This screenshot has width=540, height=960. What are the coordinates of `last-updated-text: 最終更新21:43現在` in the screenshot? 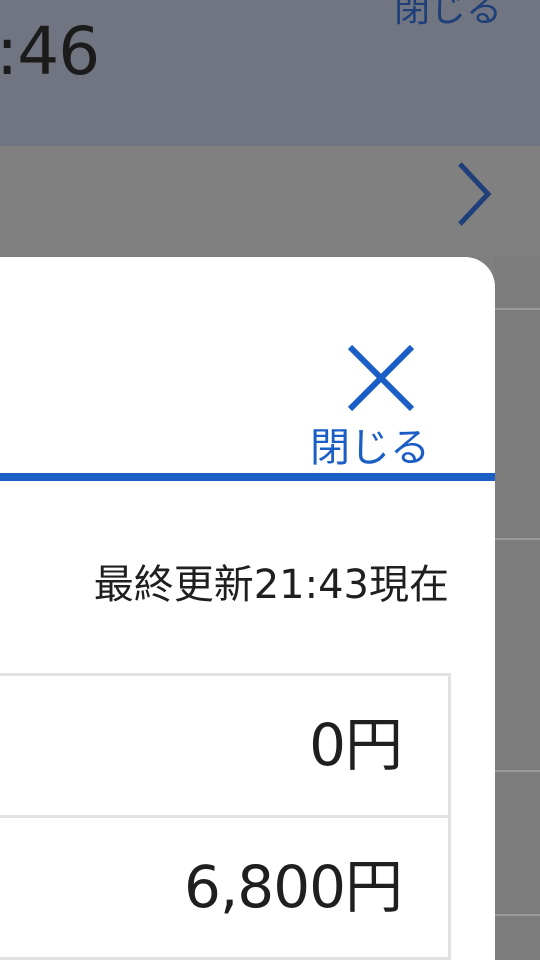 It's located at (271, 585).